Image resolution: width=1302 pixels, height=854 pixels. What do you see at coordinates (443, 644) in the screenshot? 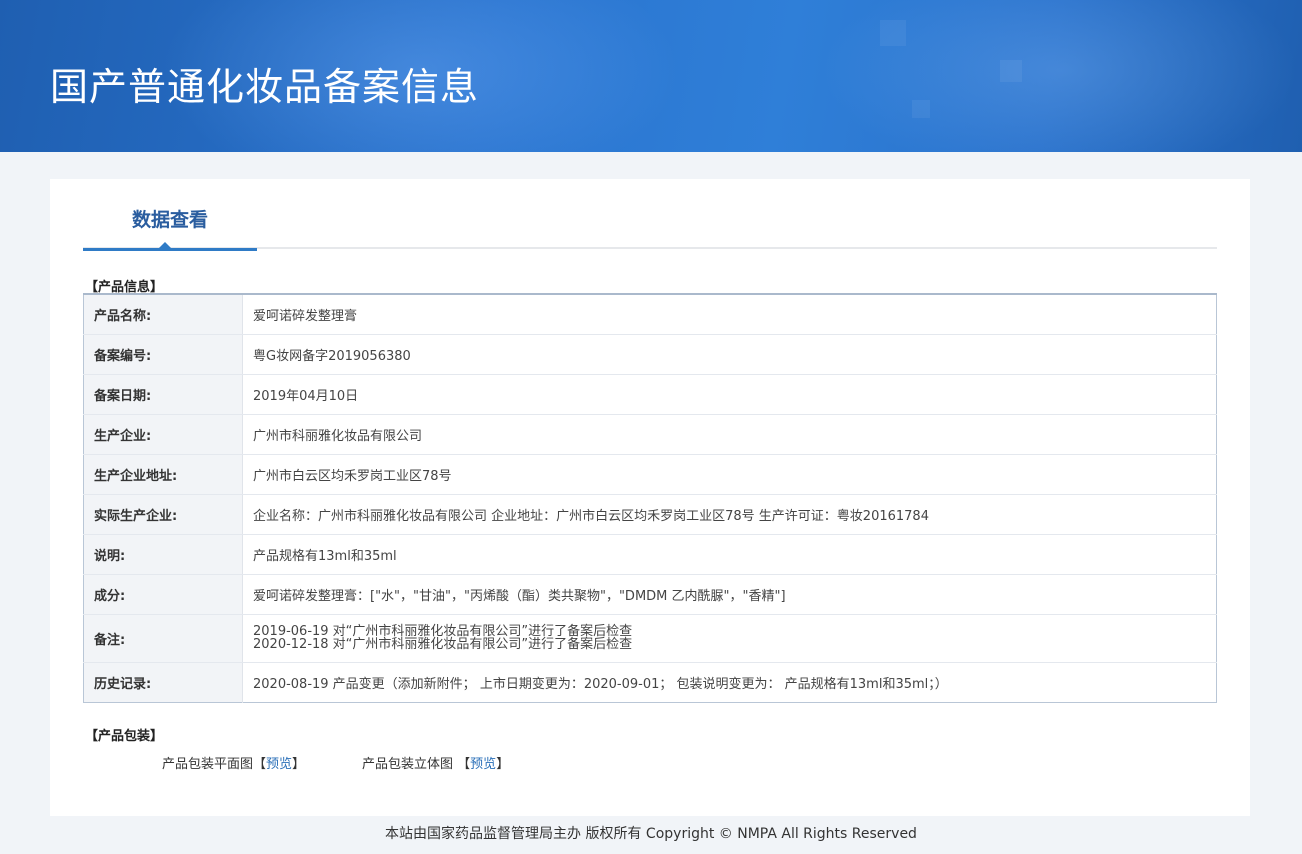
I see `note-line: 2020-12-18 对“广州市科丽雅化妆品有限公司”进行了备案后检查` at bounding box center [443, 644].